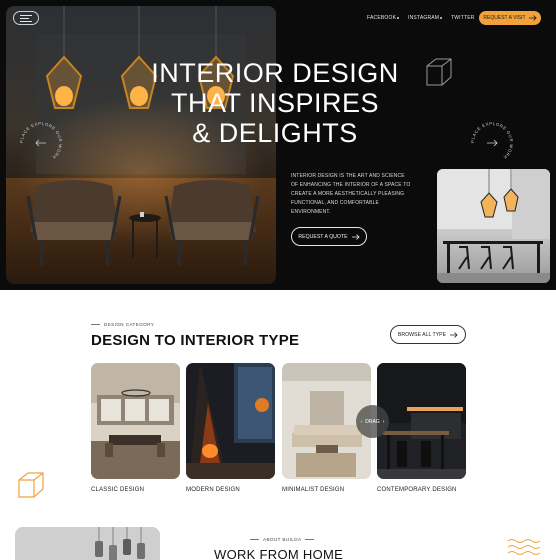 This screenshot has height=560, width=556. Describe the element at coordinates (275, 133) in the screenshot. I see `hero-title-line: & DELIGHTS` at that location.